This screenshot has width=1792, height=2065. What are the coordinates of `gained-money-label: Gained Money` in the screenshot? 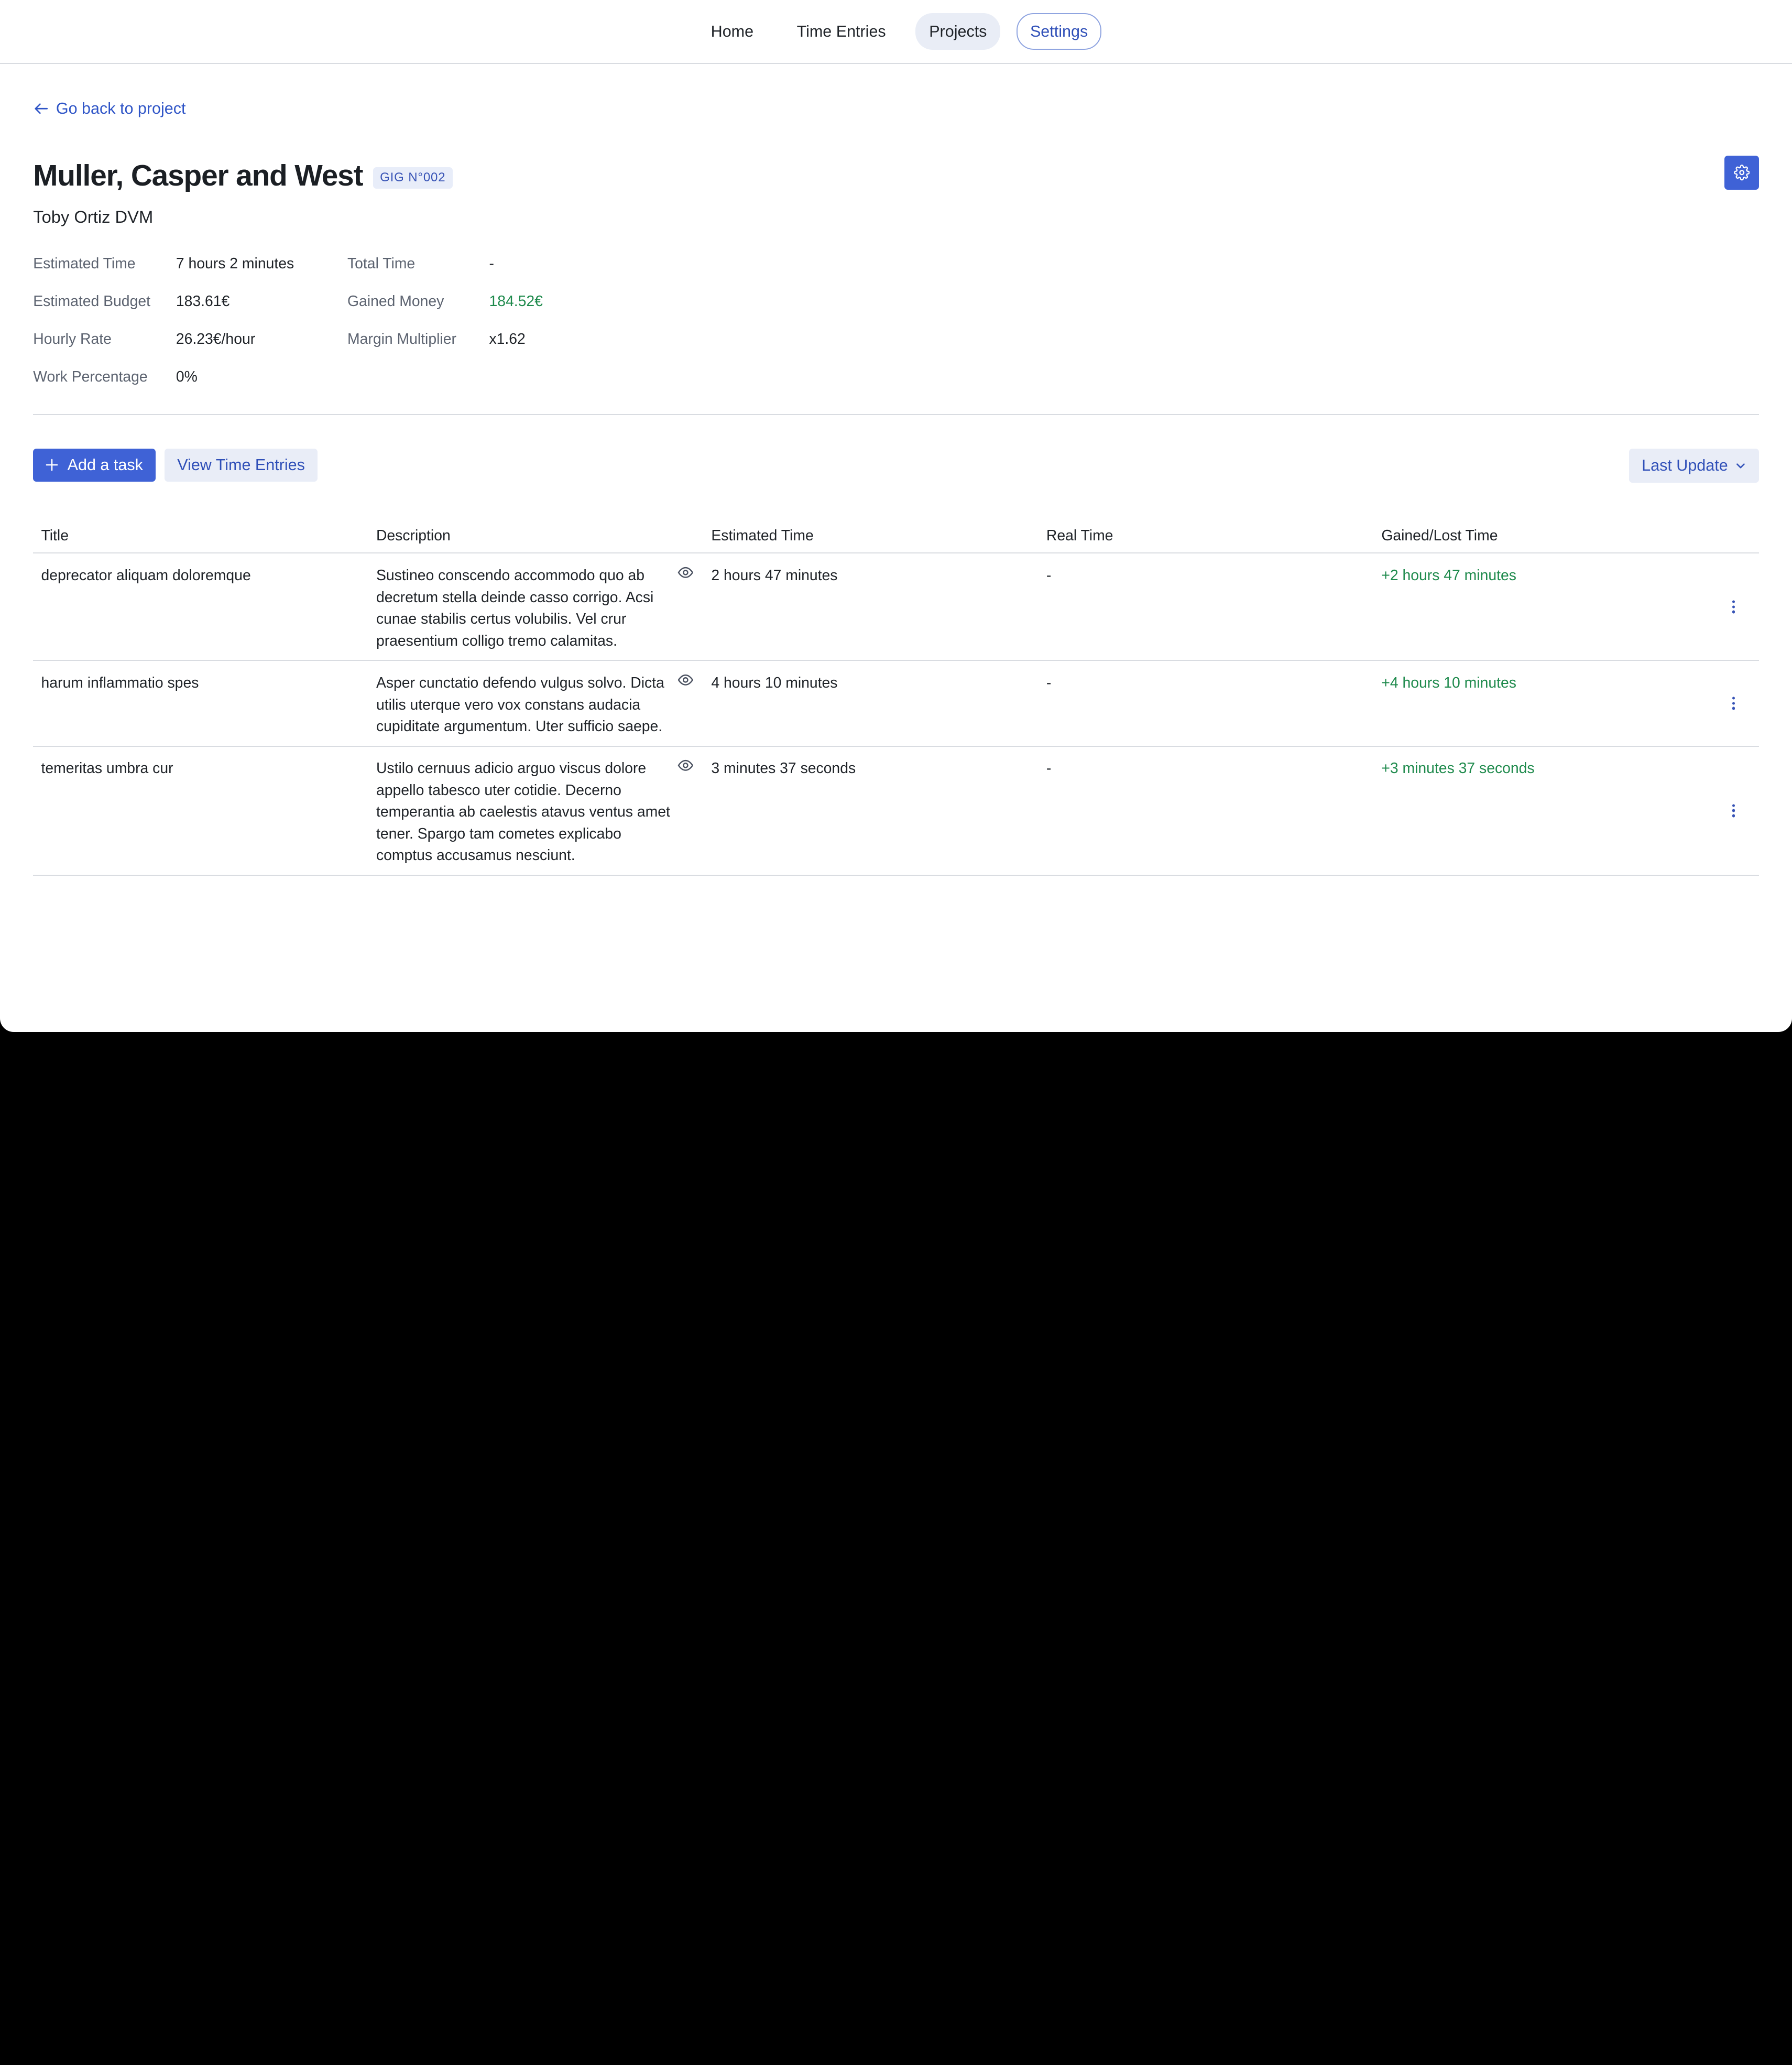 It's located at (395, 301).